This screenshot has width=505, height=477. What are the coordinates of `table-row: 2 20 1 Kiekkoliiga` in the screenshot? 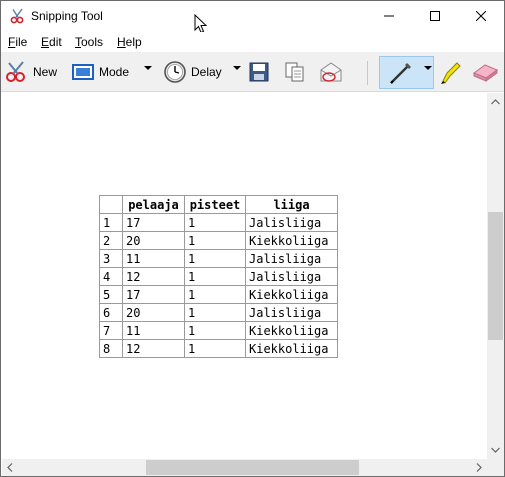 It's located at (218, 240).